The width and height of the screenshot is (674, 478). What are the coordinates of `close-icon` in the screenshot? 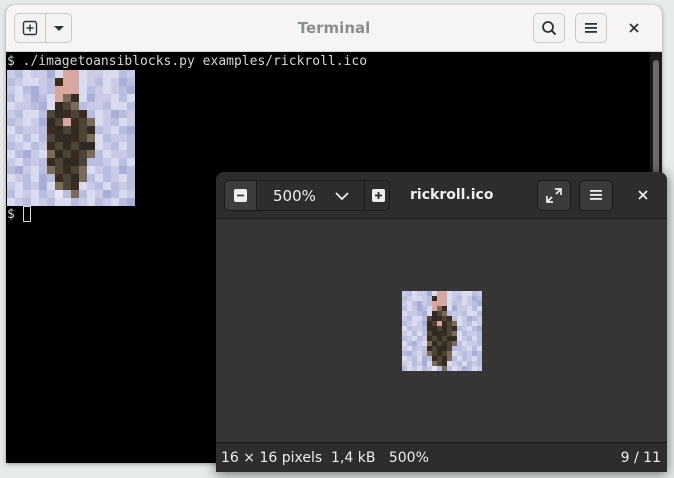 It's located at (643, 195).